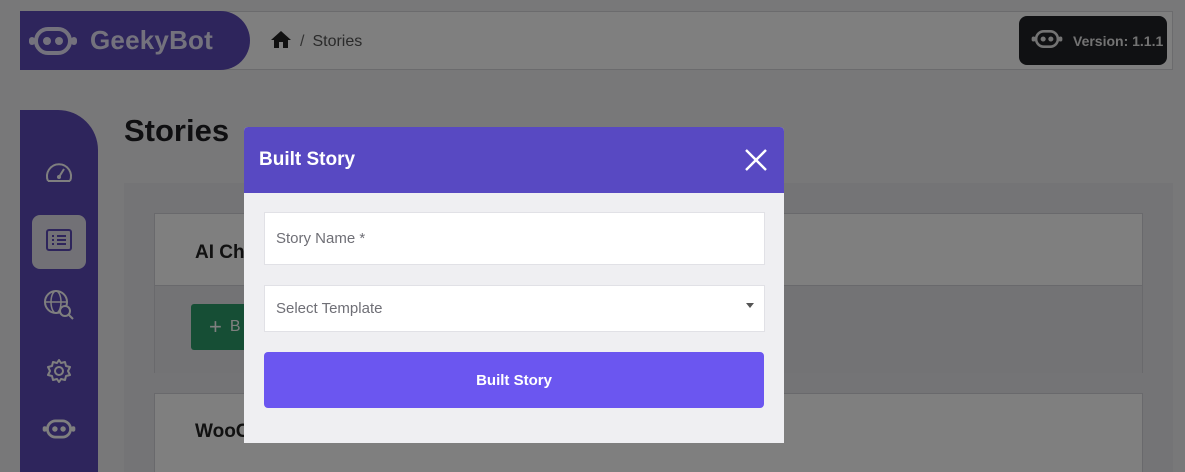 The image size is (1185, 472). What do you see at coordinates (514, 238) in the screenshot?
I see `story-name-input: Story Name *` at bounding box center [514, 238].